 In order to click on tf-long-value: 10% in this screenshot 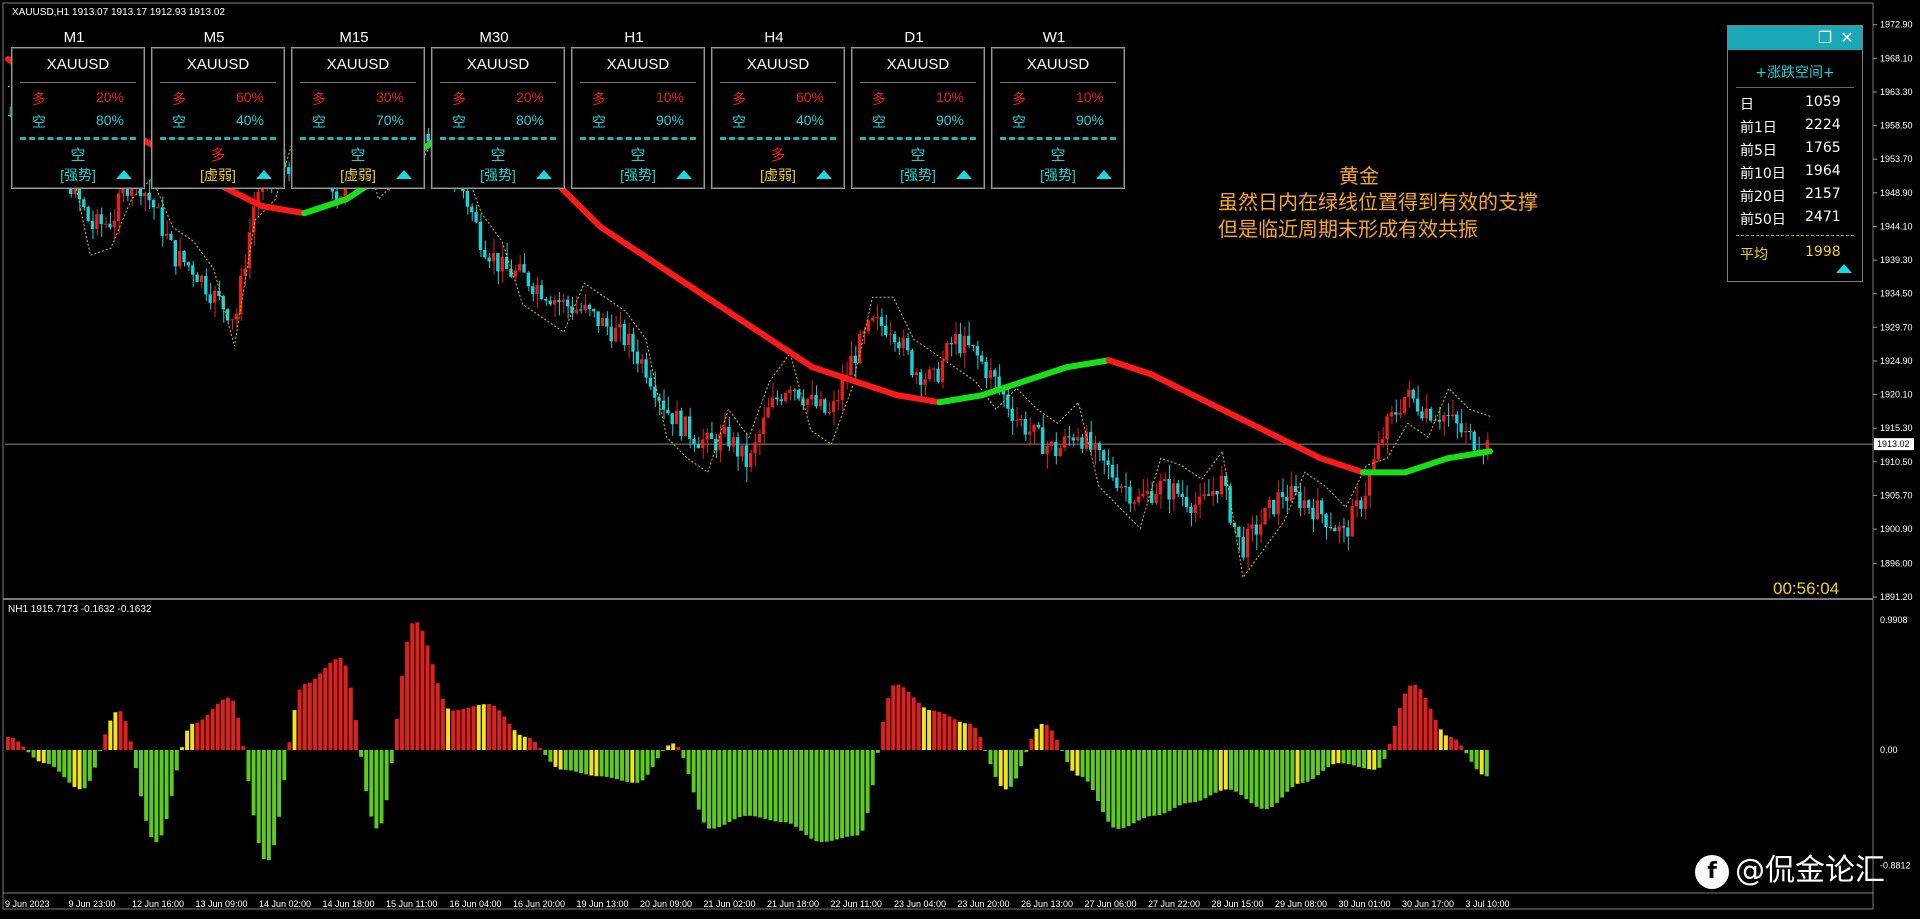, I will do `click(669, 97)`.